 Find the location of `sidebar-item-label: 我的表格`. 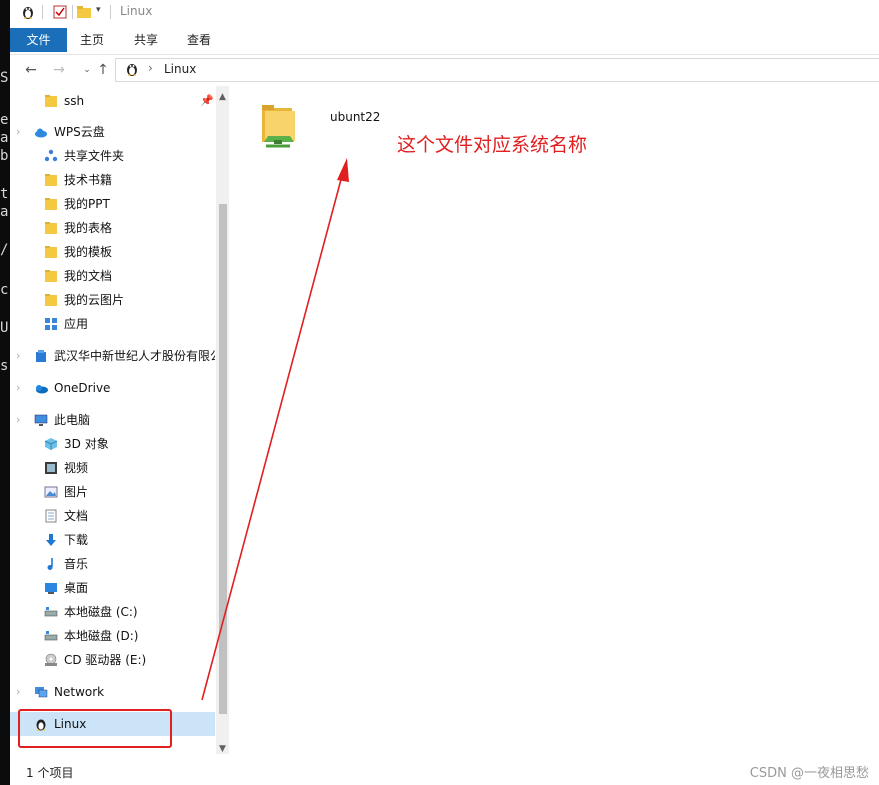

sidebar-item-label: 我的表格 is located at coordinates (88, 228).